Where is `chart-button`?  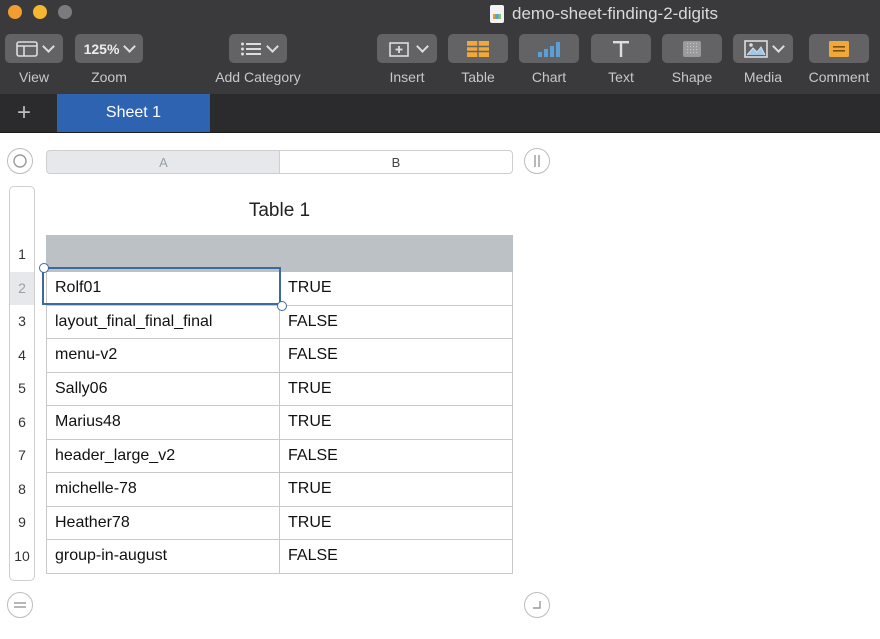 chart-button is located at coordinates (549, 48).